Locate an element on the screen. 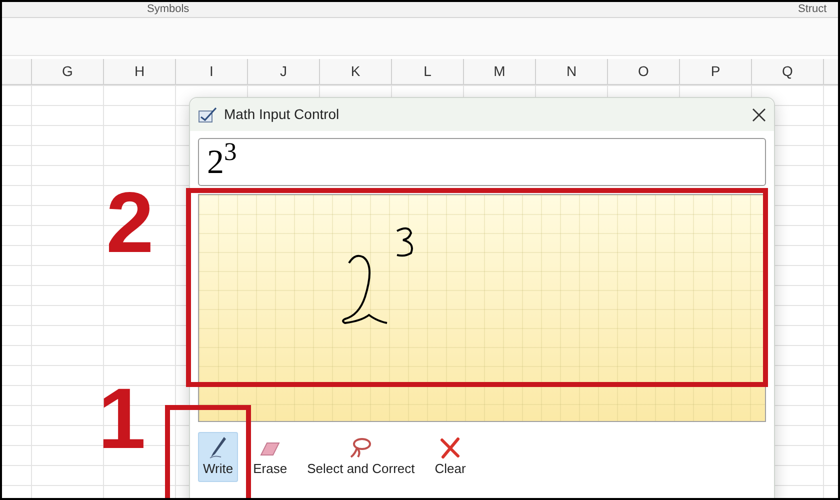  column-header: I is located at coordinates (212, 71).